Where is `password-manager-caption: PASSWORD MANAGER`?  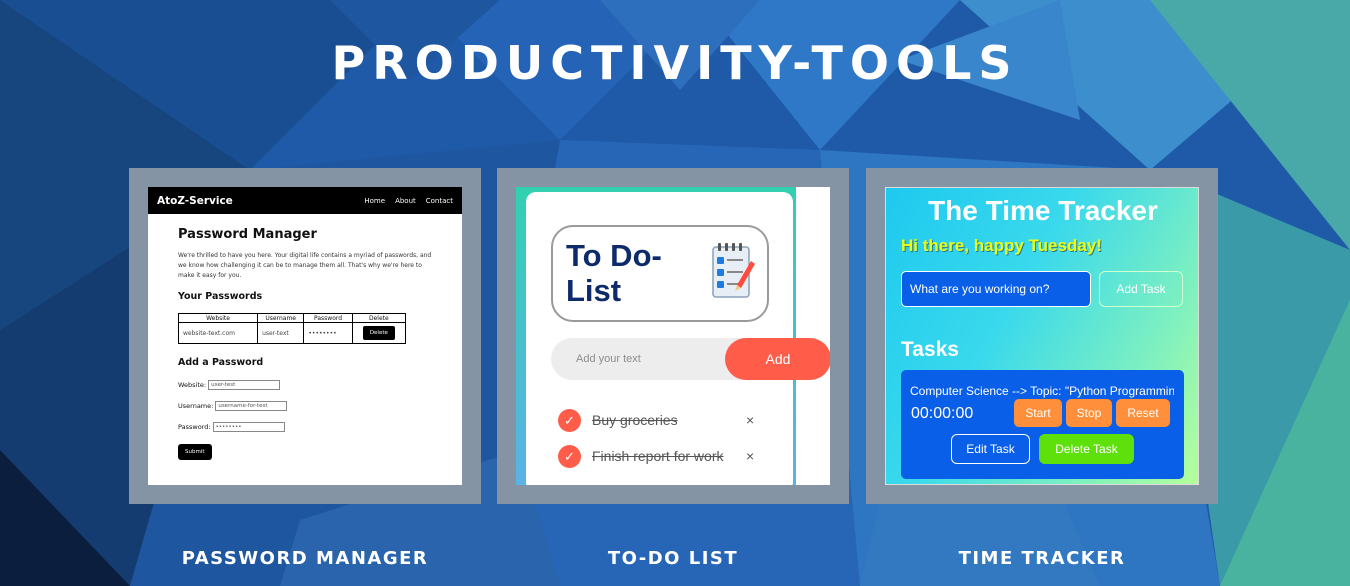
password-manager-caption: PASSWORD MANAGER is located at coordinates (305, 558).